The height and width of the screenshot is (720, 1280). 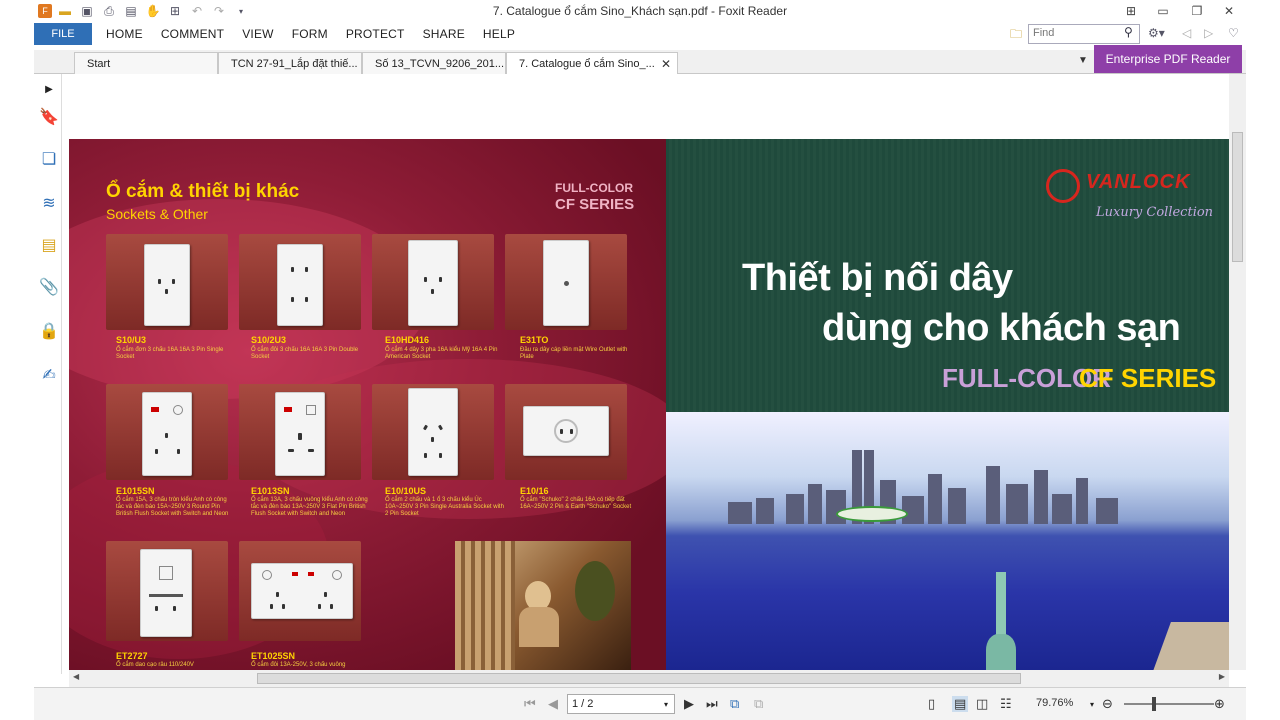 I want to click on product-code: E10HD416, so click(x=407, y=340).